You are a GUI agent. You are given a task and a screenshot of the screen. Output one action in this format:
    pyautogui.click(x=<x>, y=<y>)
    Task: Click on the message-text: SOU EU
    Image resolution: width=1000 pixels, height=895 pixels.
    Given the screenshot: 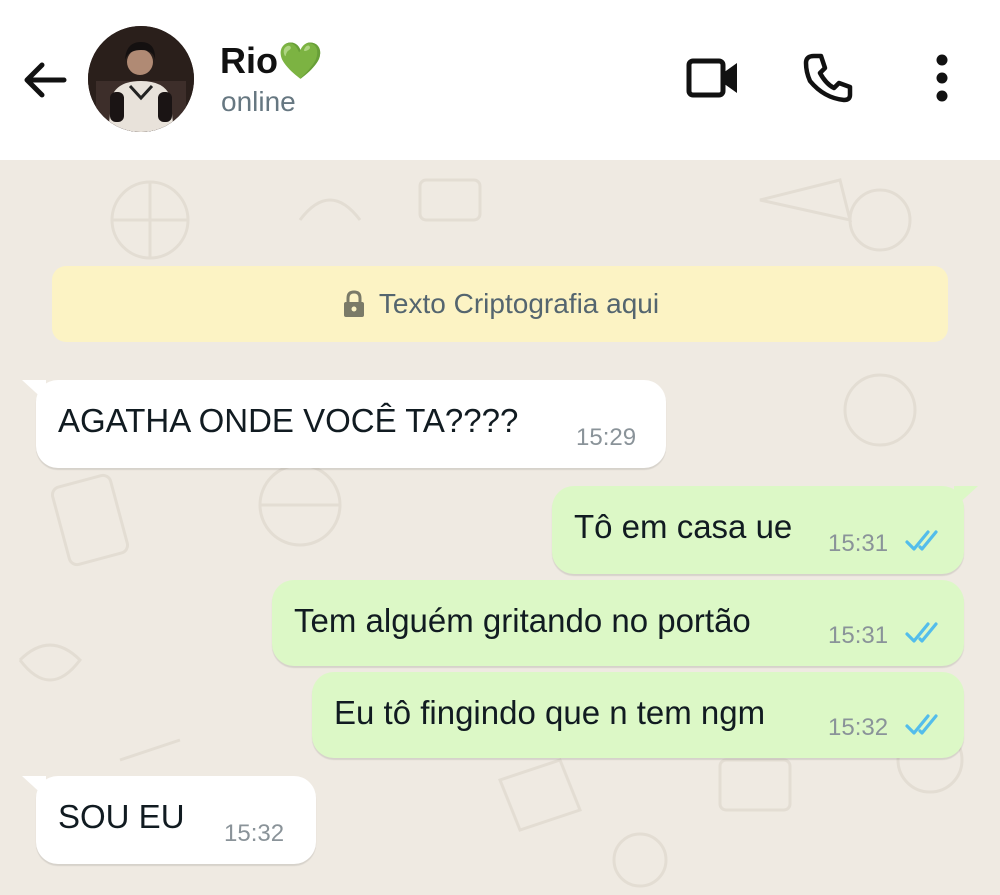 What is the action you would take?
    pyautogui.click(x=121, y=816)
    